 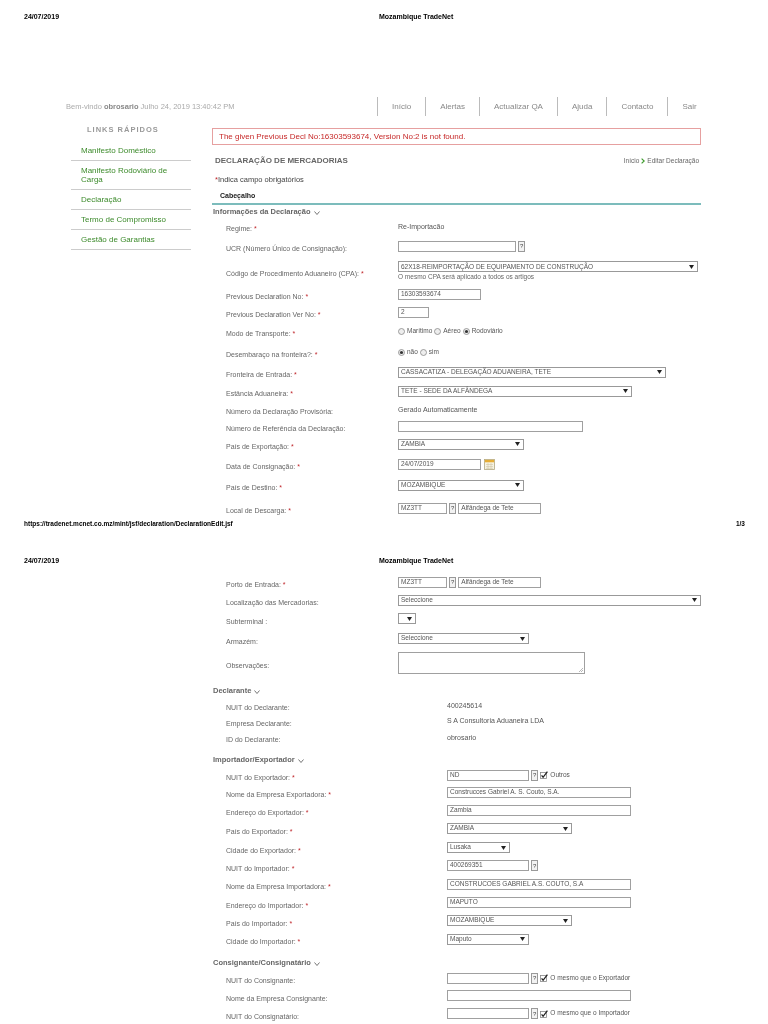 What do you see at coordinates (131, 220) in the screenshot?
I see `sidebar-link: Termo de Compromisso` at bounding box center [131, 220].